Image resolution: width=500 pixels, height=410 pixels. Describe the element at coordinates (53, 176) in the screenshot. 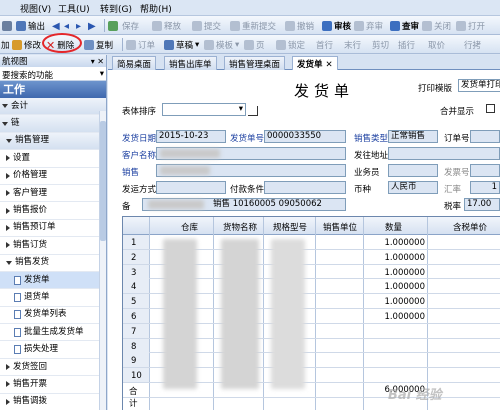

I see `nav-item: 价格管理` at that location.